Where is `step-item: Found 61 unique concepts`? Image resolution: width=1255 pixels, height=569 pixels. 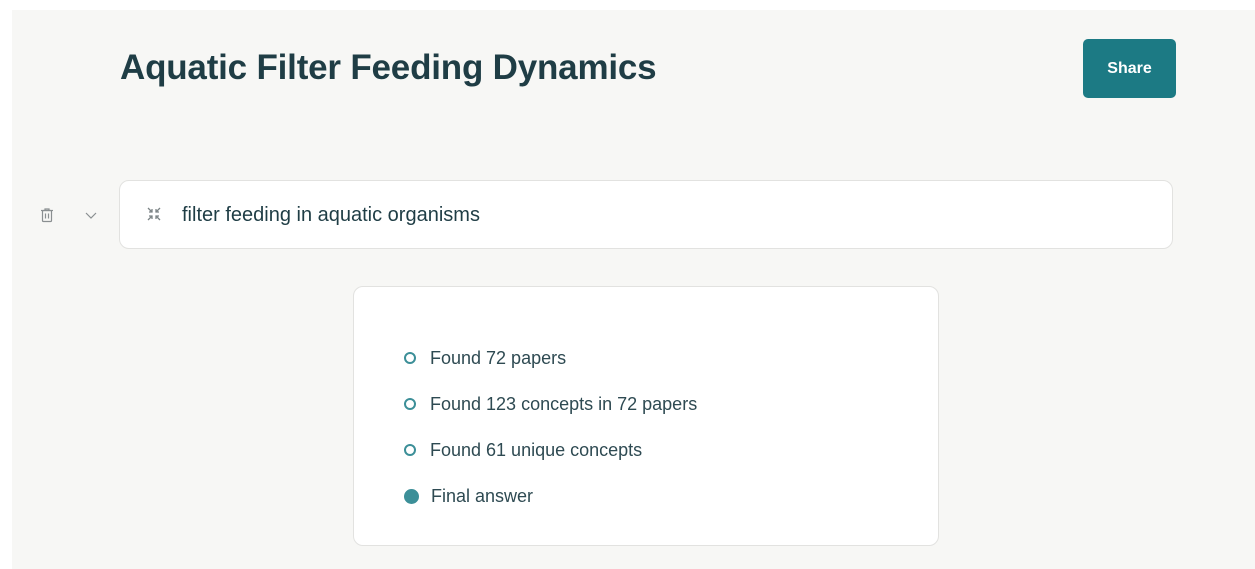
step-item: Found 61 unique concepts is located at coordinates (550, 450).